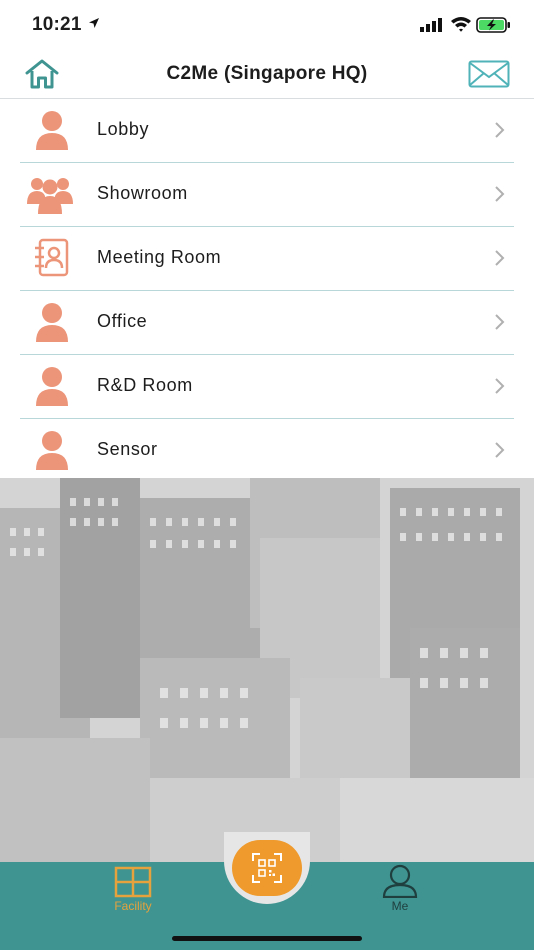 The image size is (534, 950). What do you see at coordinates (133, 882) in the screenshot?
I see `grid-icon` at bounding box center [133, 882].